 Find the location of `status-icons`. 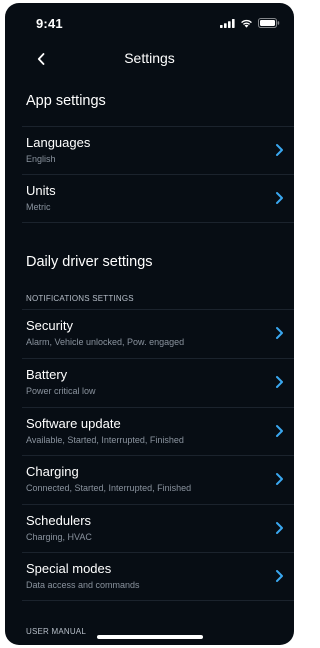

status-icons is located at coordinates (250, 23).